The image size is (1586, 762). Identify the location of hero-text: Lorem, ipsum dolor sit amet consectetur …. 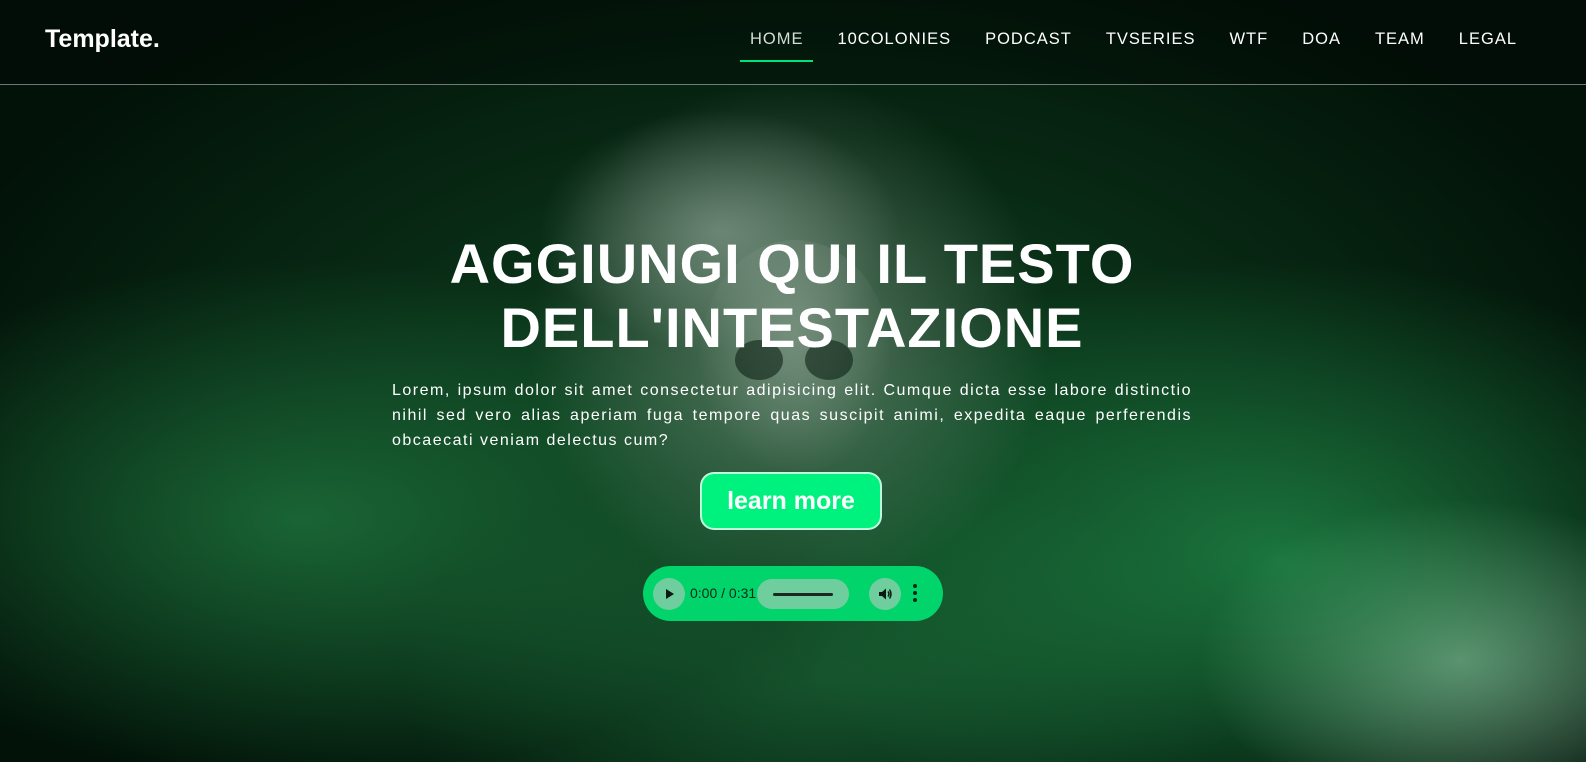
(792, 415).